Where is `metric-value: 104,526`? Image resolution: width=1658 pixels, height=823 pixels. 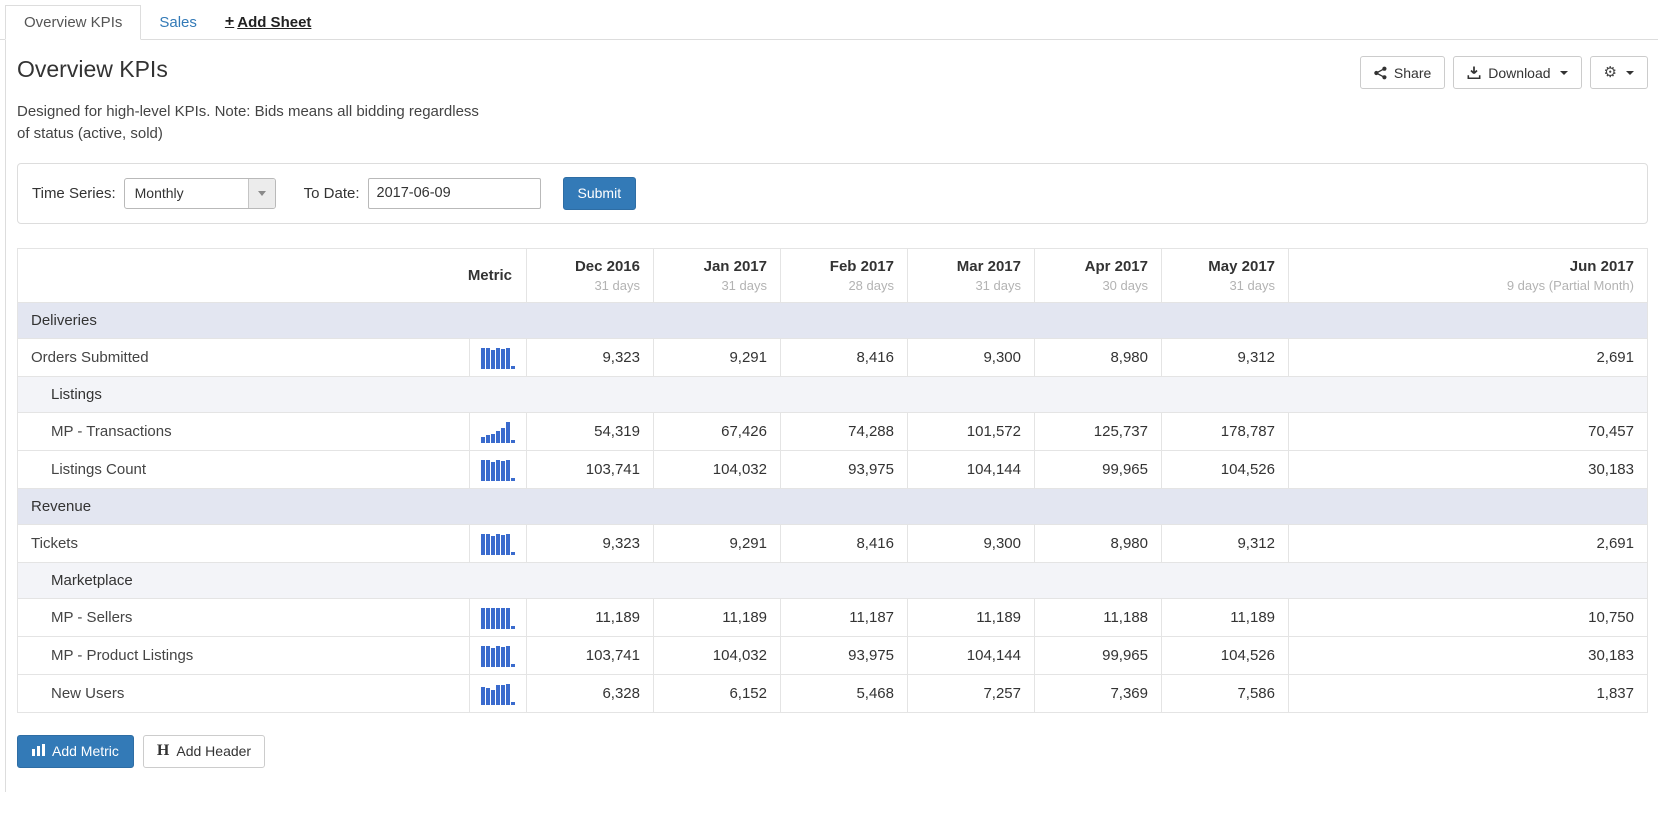
metric-value: 104,526 is located at coordinates (1225, 655).